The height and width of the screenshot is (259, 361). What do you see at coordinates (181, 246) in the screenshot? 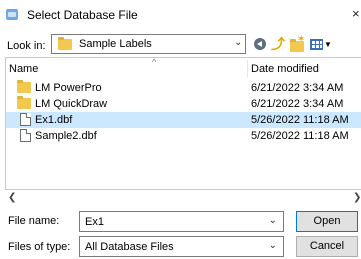
I see `file-type-dropdown: All Database Files ⌄` at bounding box center [181, 246].